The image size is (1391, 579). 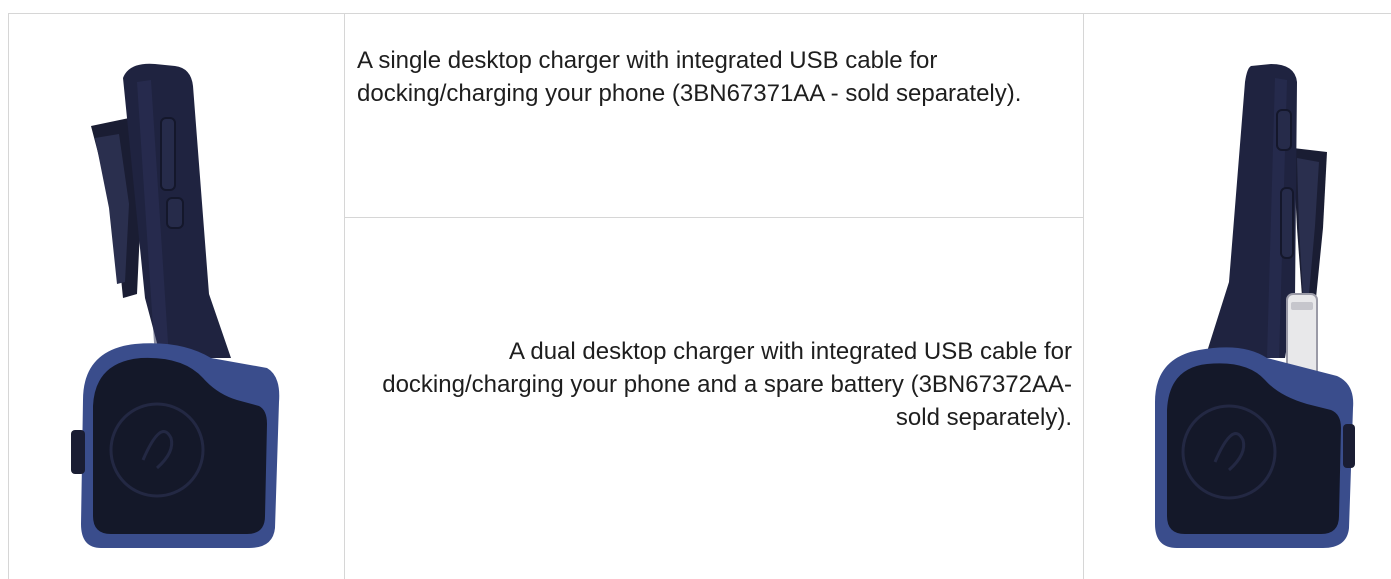 I want to click on row-divider, so click(x=714, y=217).